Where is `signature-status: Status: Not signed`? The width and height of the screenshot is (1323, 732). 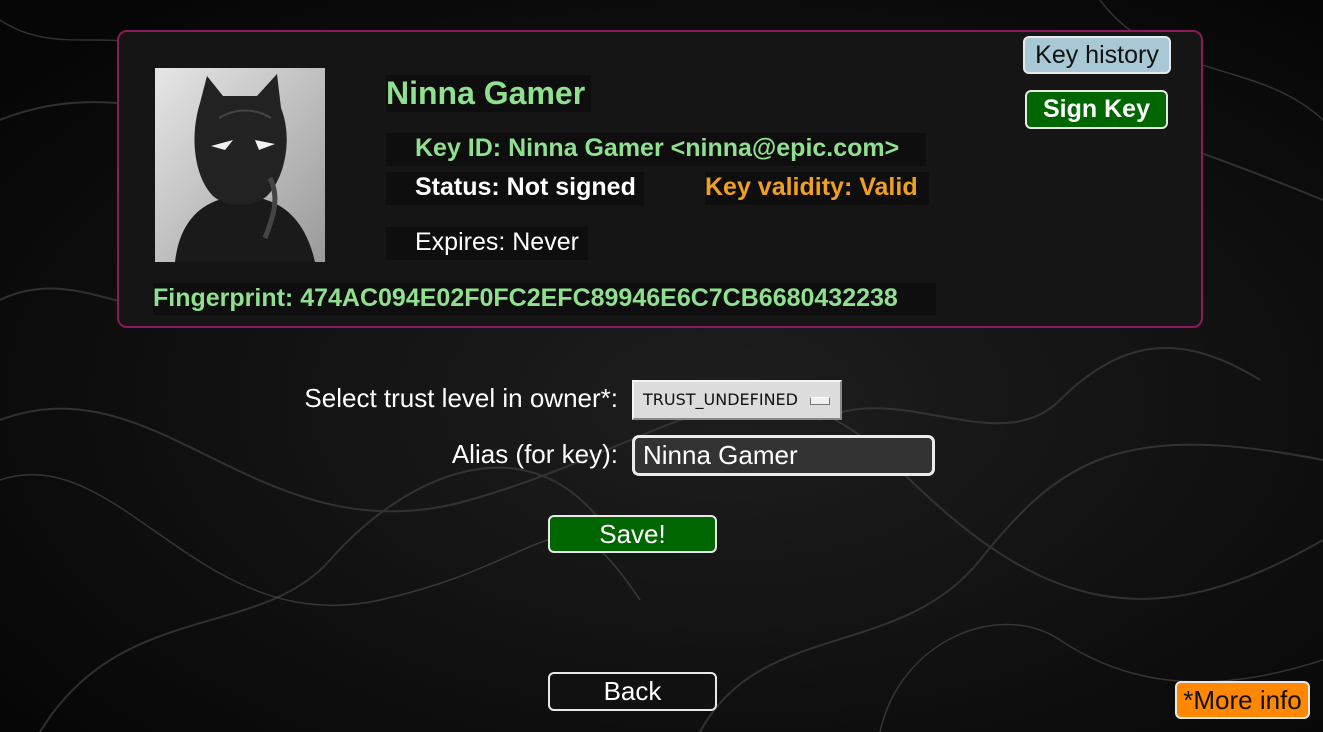
signature-status: Status: Not signed is located at coordinates (515, 188).